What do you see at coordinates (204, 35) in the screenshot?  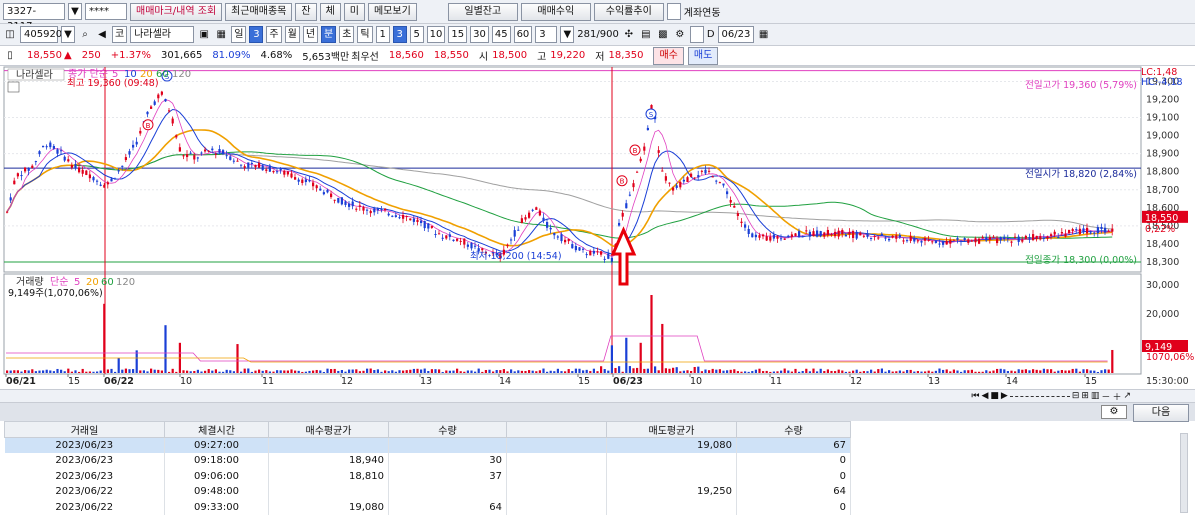 I see `lock-icon: ▣` at bounding box center [204, 35].